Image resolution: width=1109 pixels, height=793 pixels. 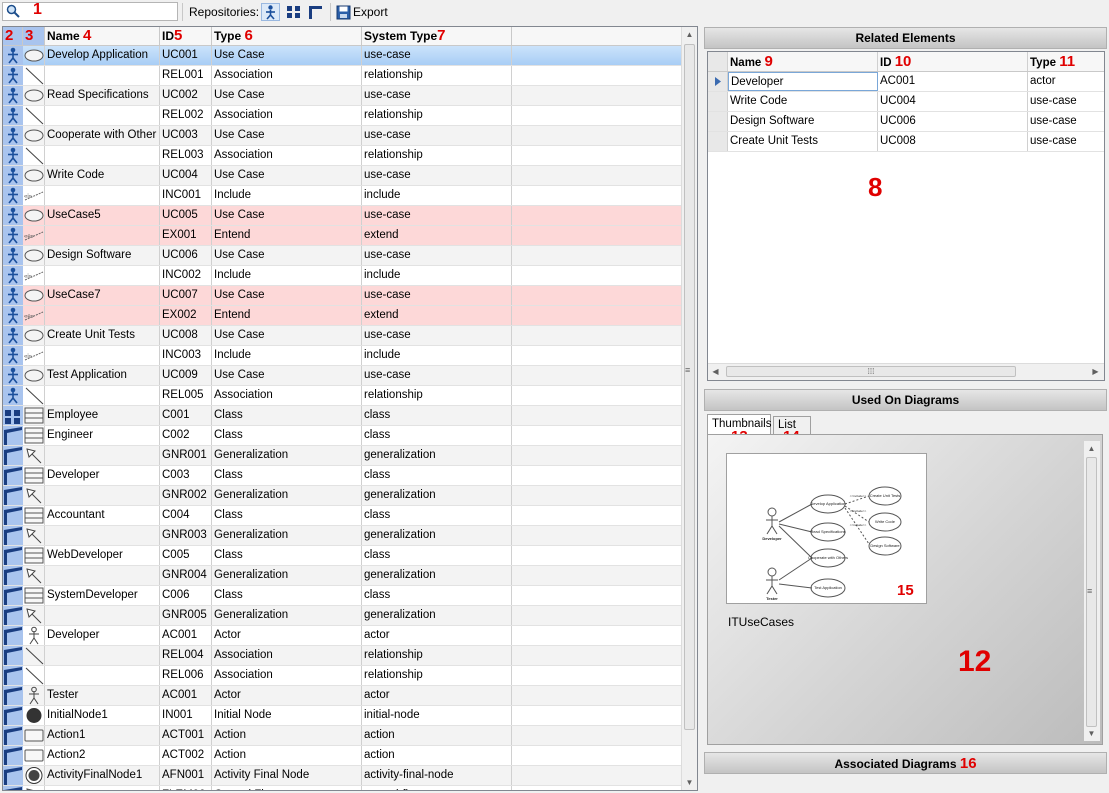 What do you see at coordinates (343, 276) in the screenshot?
I see `table-row: «i» INC002 Include include` at bounding box center [343, 276].